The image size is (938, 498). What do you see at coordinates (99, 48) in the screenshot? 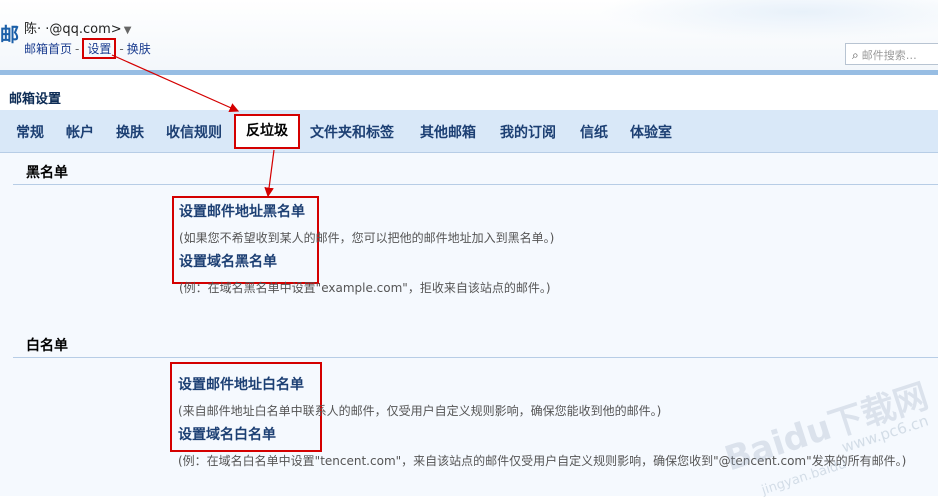
I see `settings-link: 设置` at bounding box center [99, 48].